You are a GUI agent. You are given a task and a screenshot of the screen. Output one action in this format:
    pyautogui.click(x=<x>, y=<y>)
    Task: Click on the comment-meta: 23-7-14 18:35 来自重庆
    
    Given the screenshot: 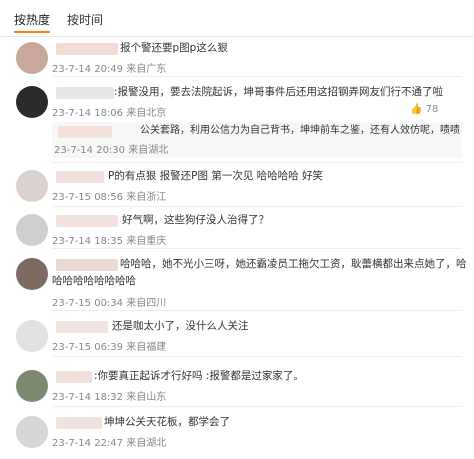 What is the action you would take?
    pyautogui.click(x=109, y=241)
    